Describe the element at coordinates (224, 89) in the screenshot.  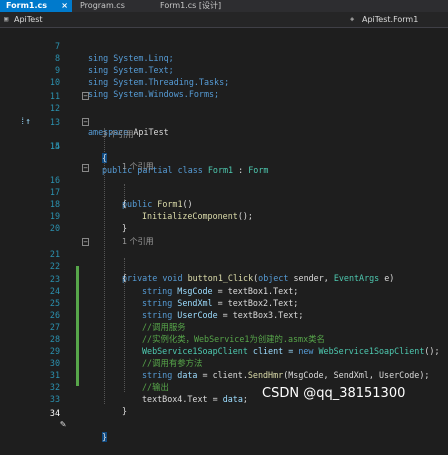
I see `code-line: 11` at that location.